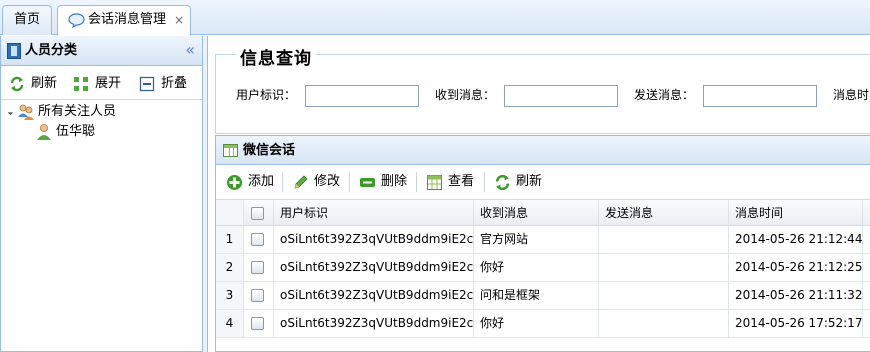  What do you see at coordinates (536, 239) in the screenshot?
I see `cell-received: 官方网站` at bounding box center [536, 239].